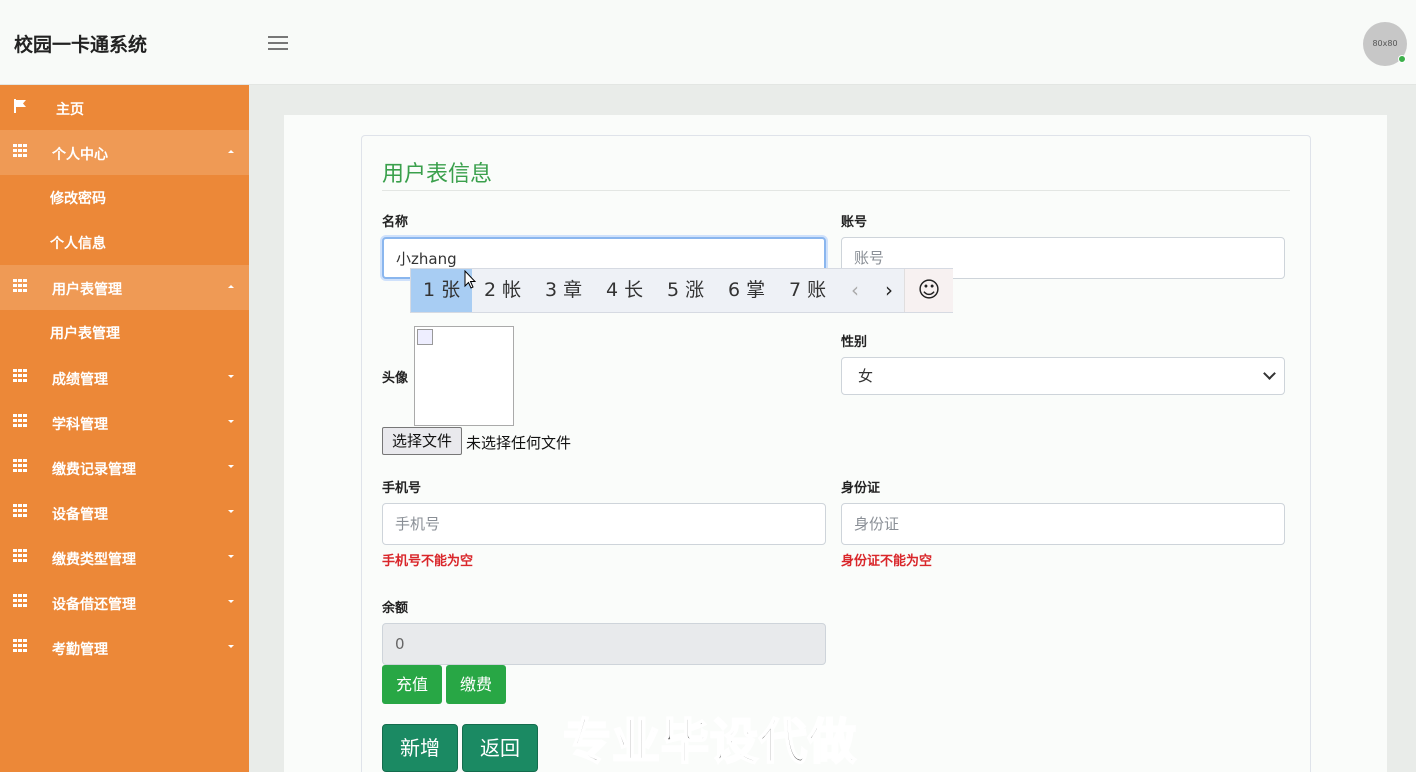 The width and height of the screenshot is (1416, 772). I want to click on broken-image-icon, so click(425, 337).